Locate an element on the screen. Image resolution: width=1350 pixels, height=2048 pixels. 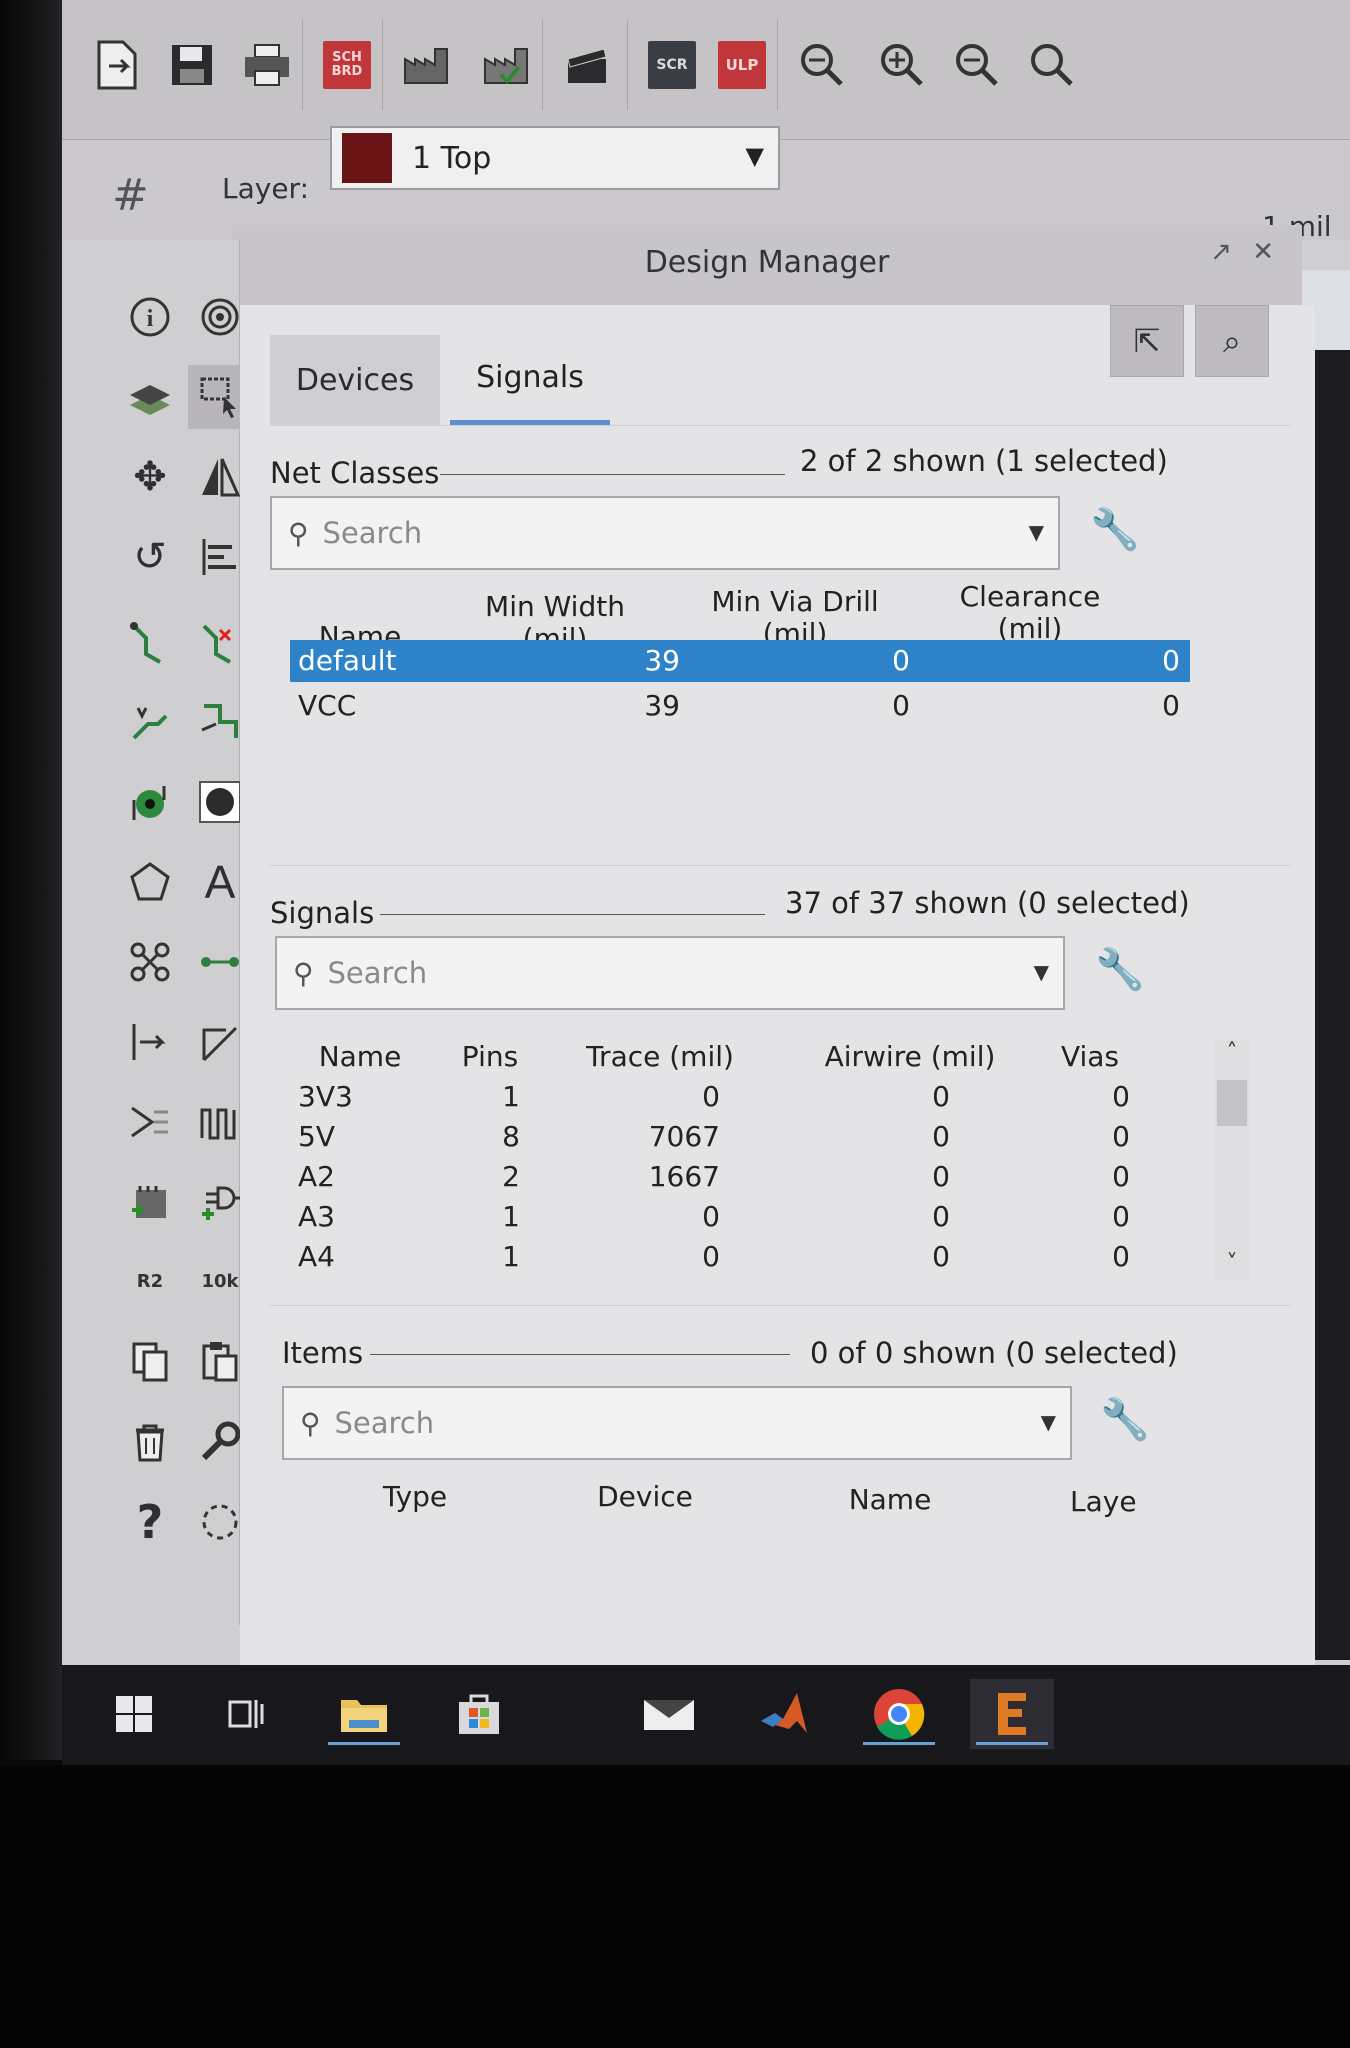
layer-settings-icon is located at coordinates (150, 397).